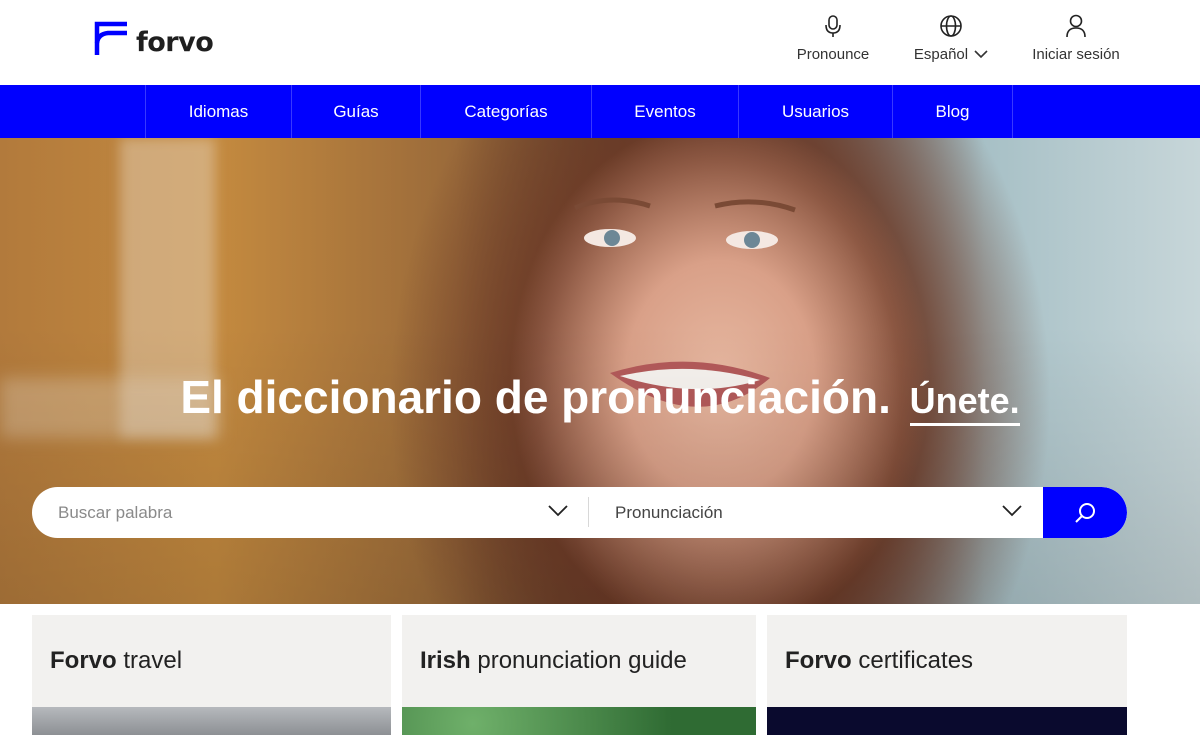 This screenshot has width=1200, height=735. What do you see at coordinates (175, 42) in the screenshot?
I see `forvo-logo-text: forvo` at bounding box center [175, 42].